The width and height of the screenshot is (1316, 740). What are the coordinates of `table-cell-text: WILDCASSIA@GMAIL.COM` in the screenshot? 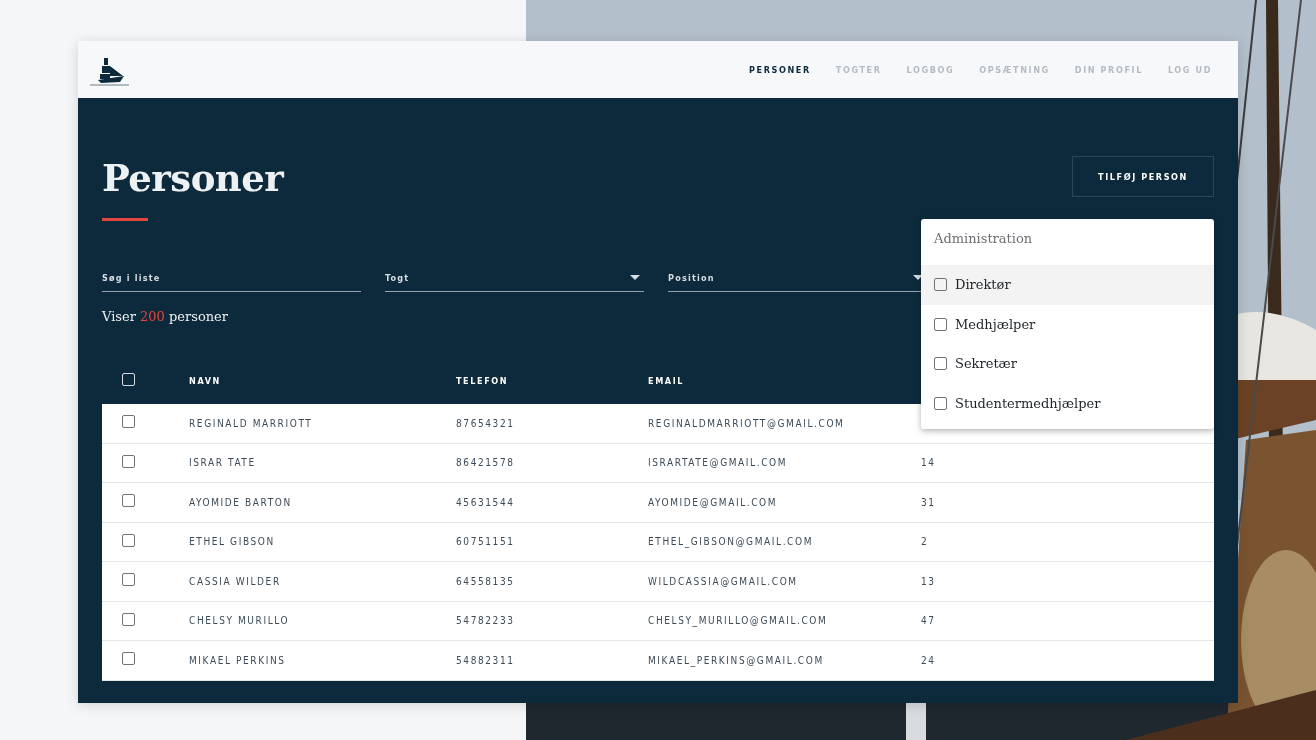 It's located at (723, 581).